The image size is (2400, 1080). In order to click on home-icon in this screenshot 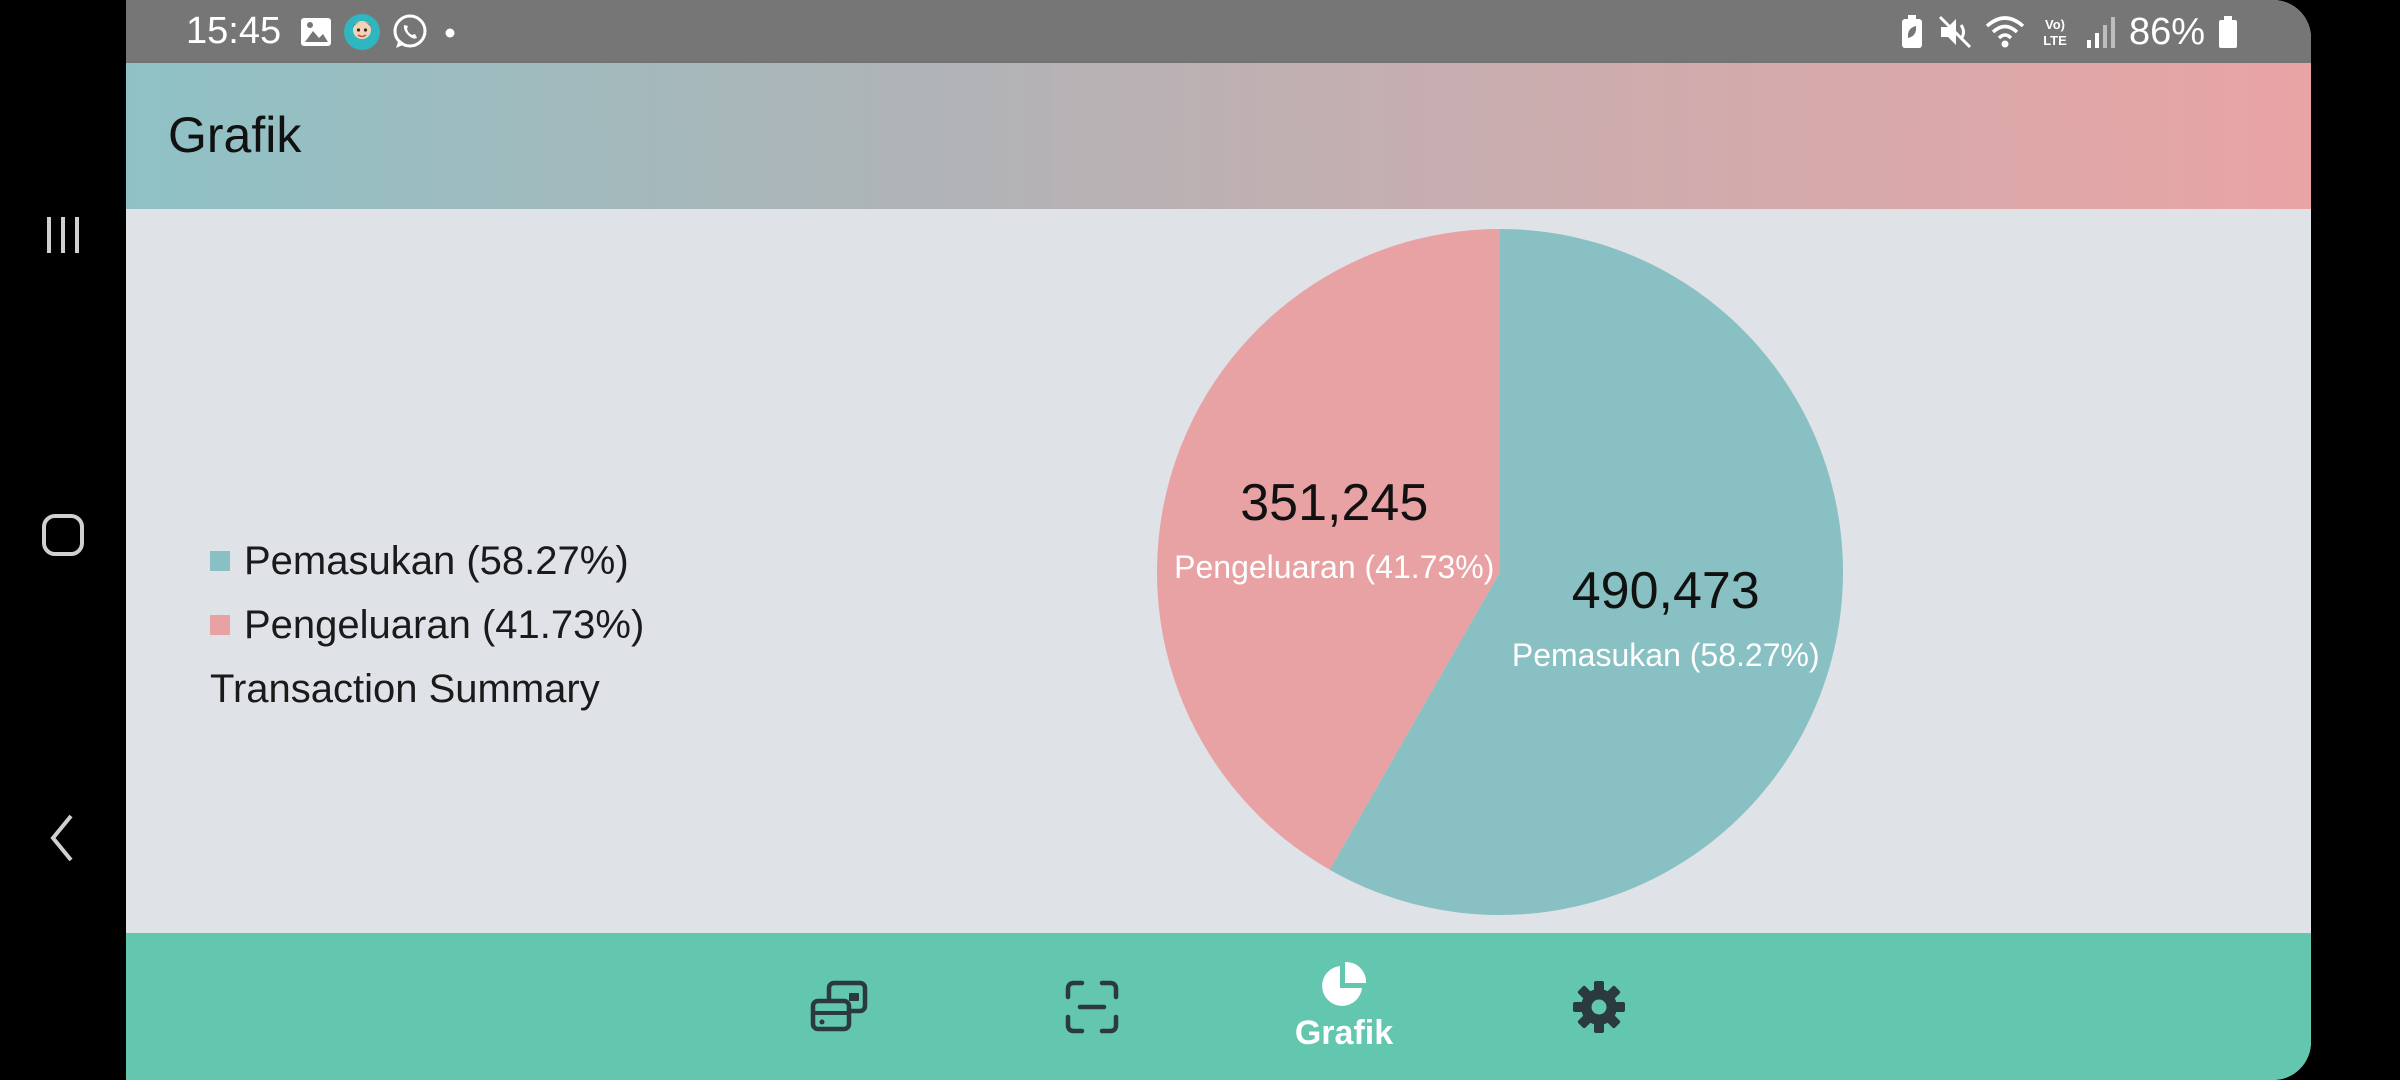, I will do `click(63, 535)`.